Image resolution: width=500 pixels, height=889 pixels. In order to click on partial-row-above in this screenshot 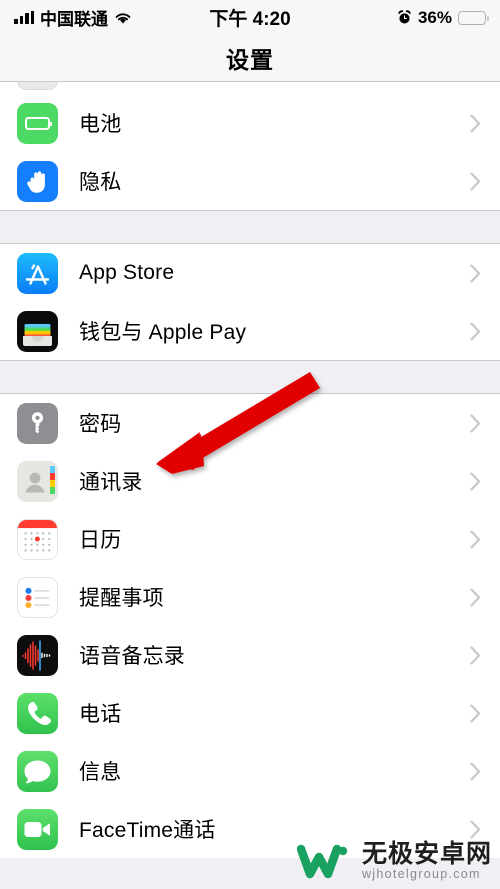, I will do `click(250, 88)`.